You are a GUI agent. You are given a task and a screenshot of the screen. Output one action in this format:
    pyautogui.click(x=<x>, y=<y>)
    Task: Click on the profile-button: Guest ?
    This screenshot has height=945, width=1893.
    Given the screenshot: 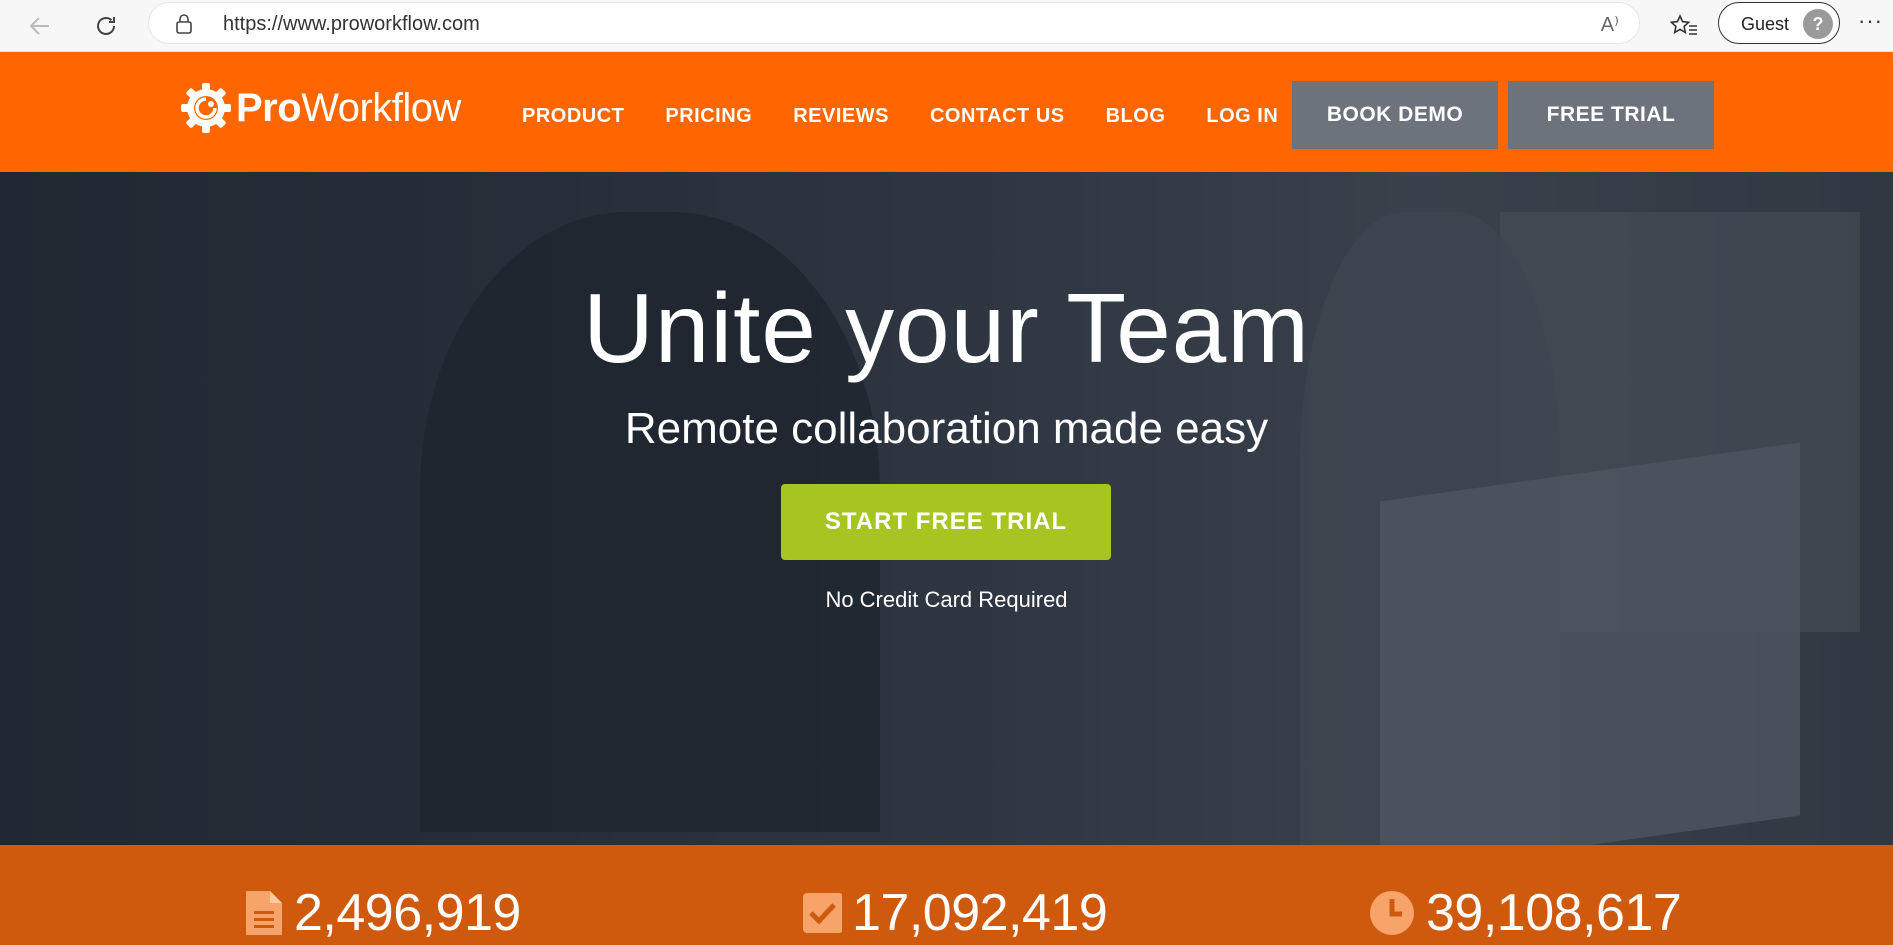 What is the action you would take?
    pyautogui.click(x=1779, y=23)
    